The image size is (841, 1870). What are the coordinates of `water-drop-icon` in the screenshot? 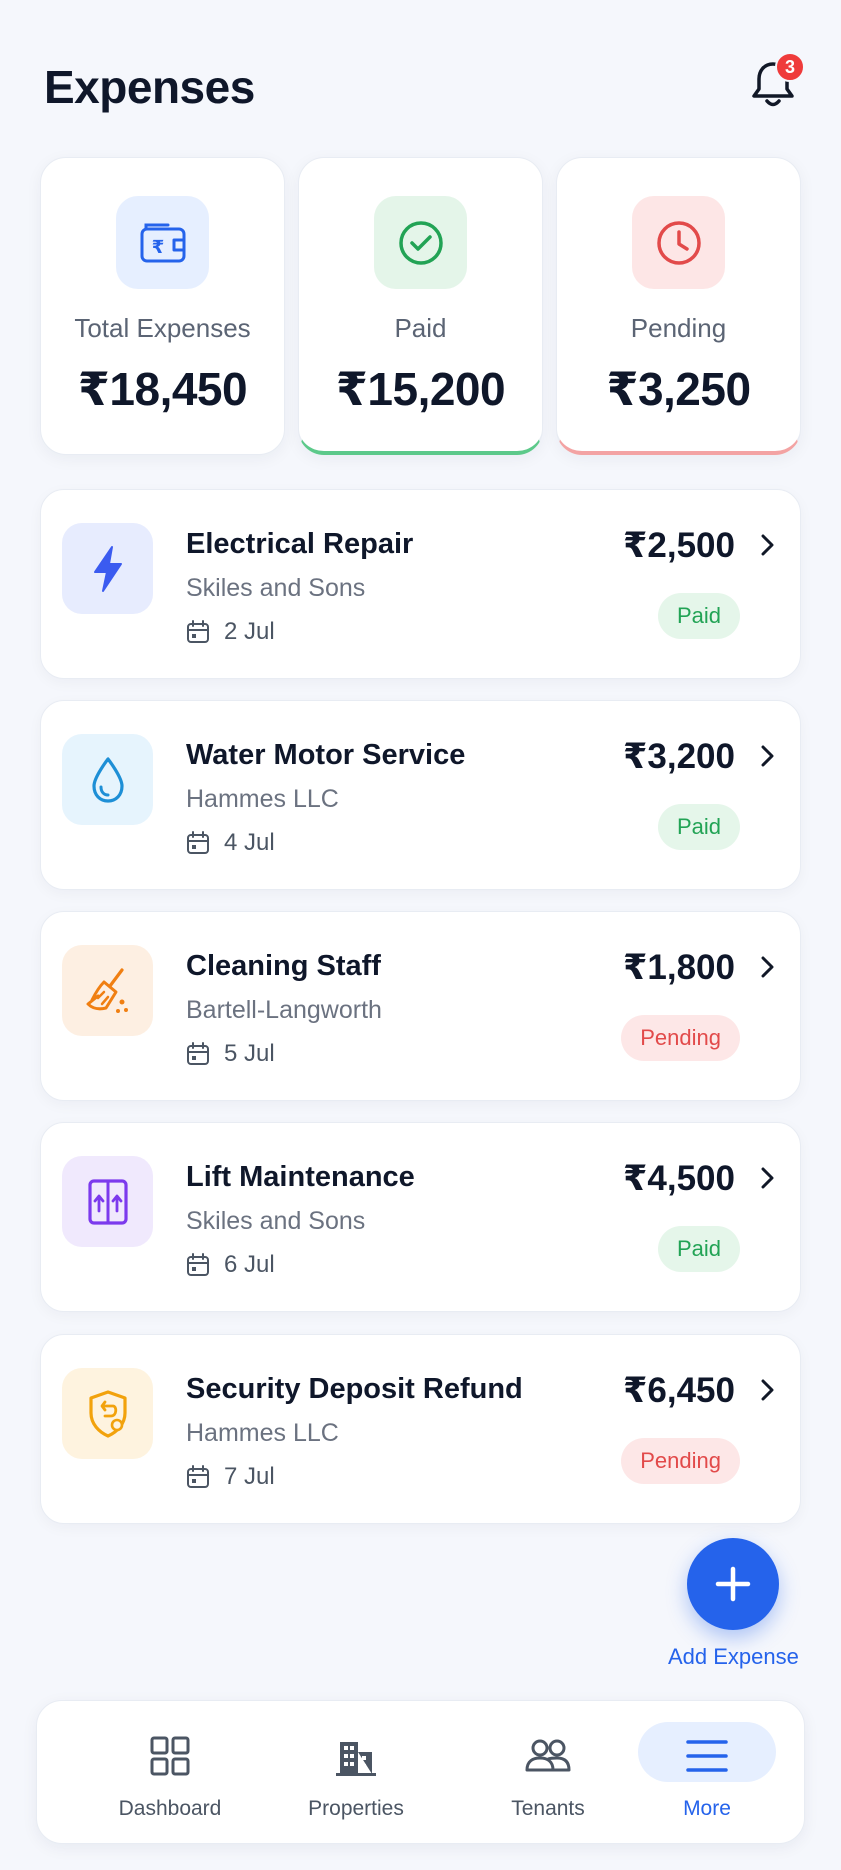 It's located at (107, 779).